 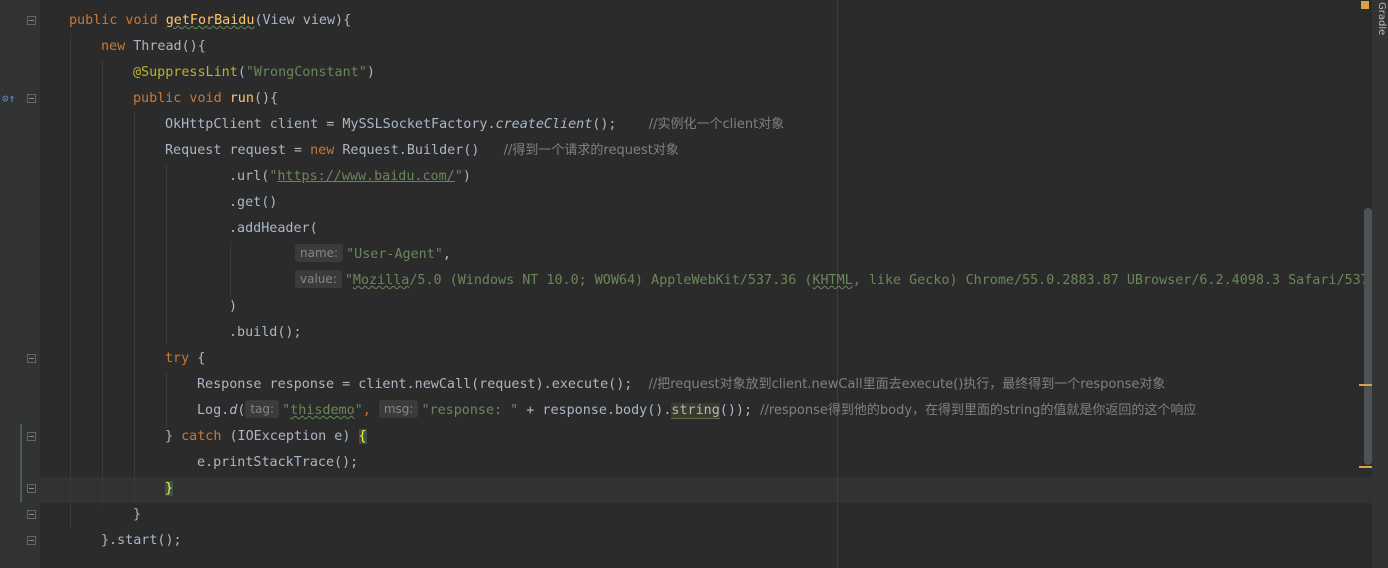 I want to click on matched-brace: }, so click(x=169, y=488).